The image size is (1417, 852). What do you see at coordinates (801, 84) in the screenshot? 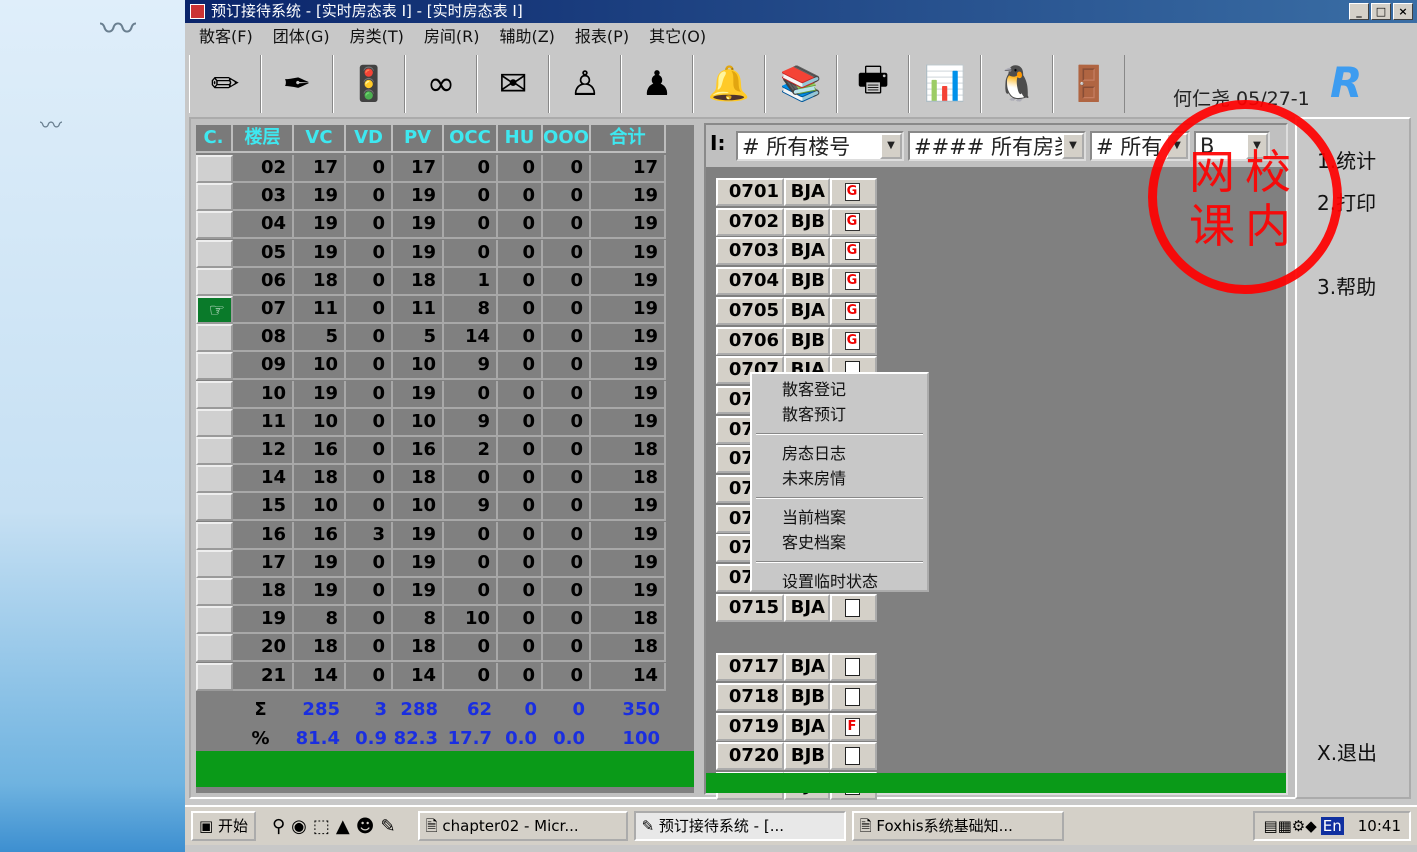
I see `books-button: 📚` at bounding box center [801, 84].